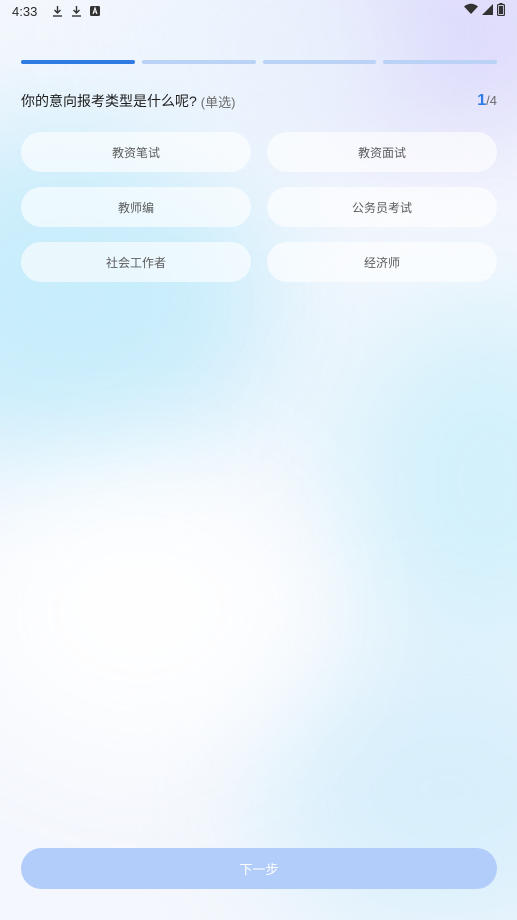 Image resolution: width=517 pixels, height=920 pixels. I want to click on status-icons-right, so click(485, 11).